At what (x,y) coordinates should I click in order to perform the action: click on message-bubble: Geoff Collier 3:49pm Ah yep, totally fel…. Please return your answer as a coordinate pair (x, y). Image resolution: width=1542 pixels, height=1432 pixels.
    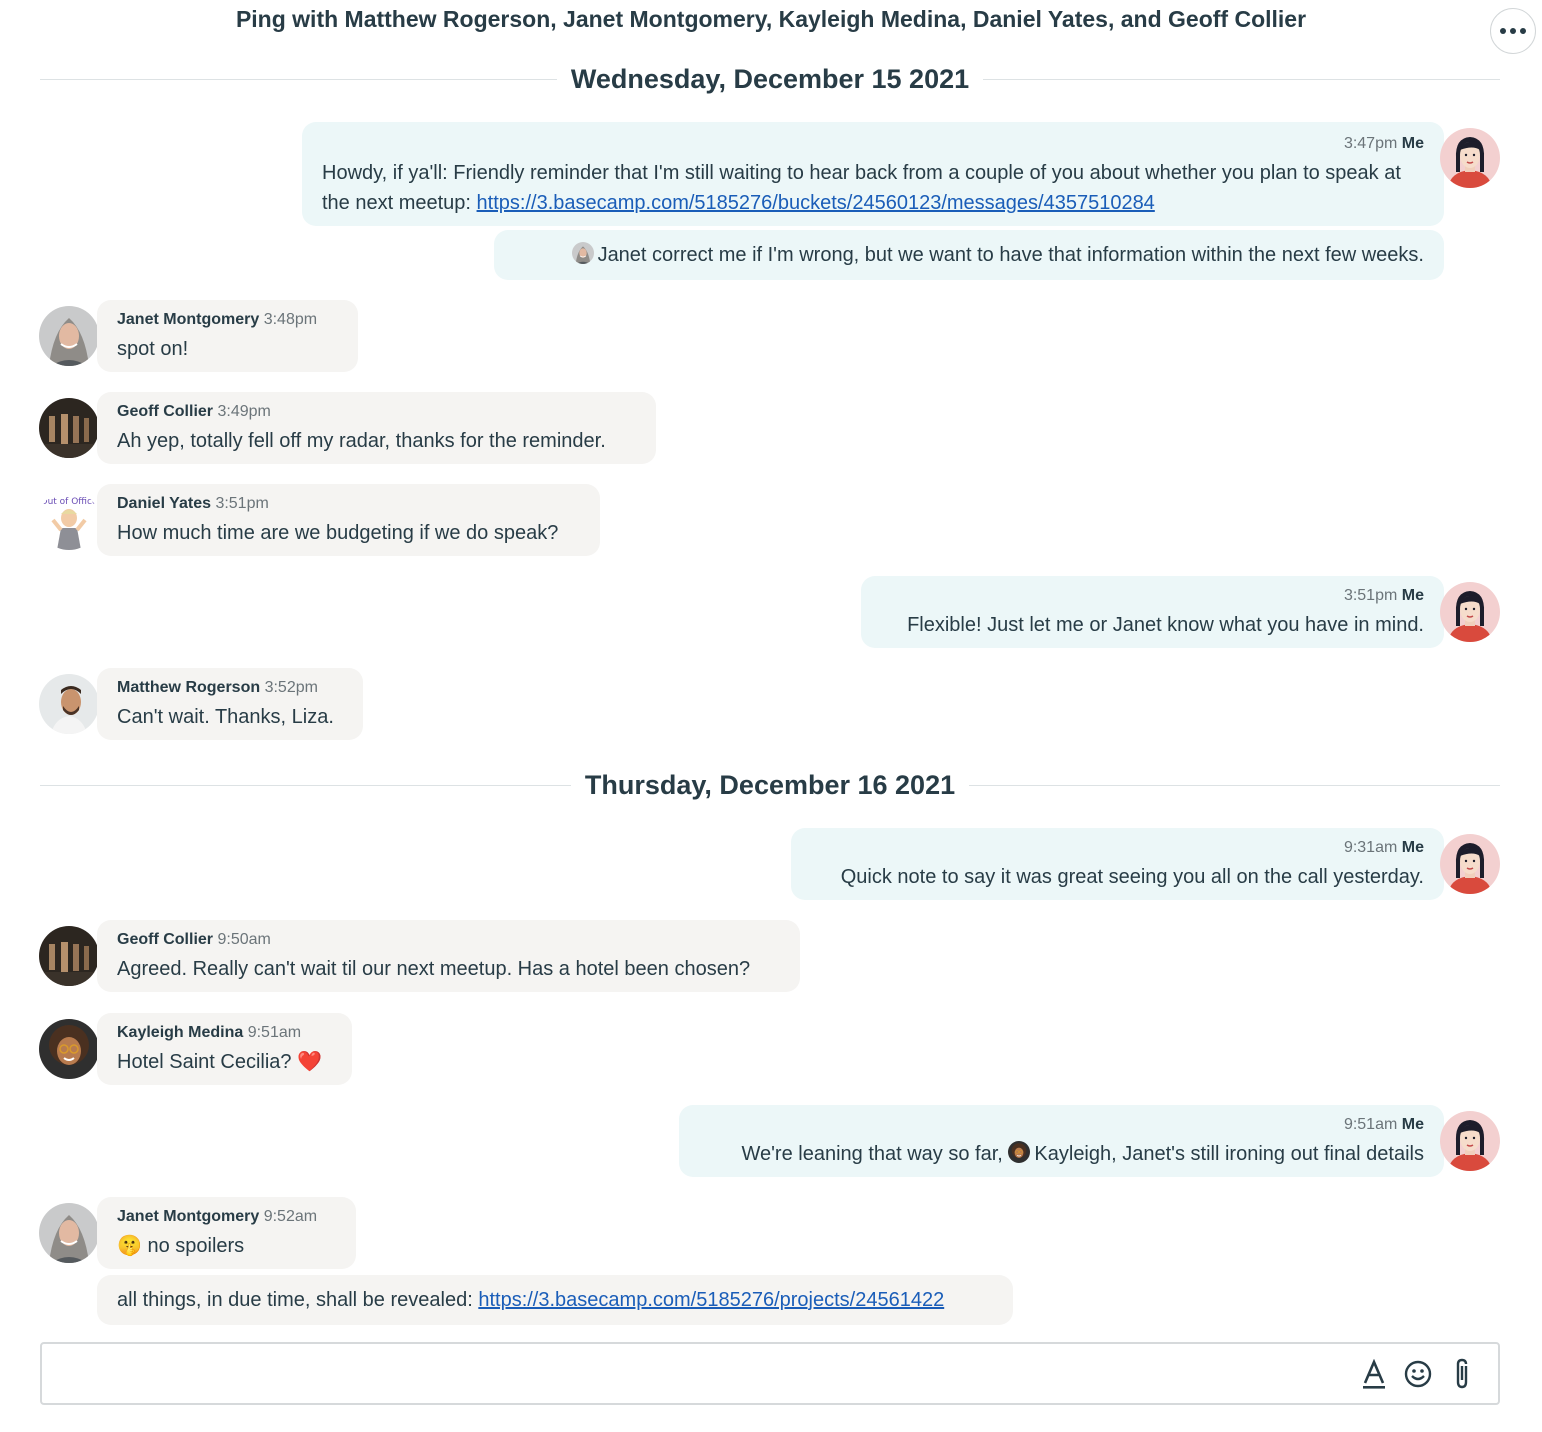
    Looking at the image, I should click on (376, 428).